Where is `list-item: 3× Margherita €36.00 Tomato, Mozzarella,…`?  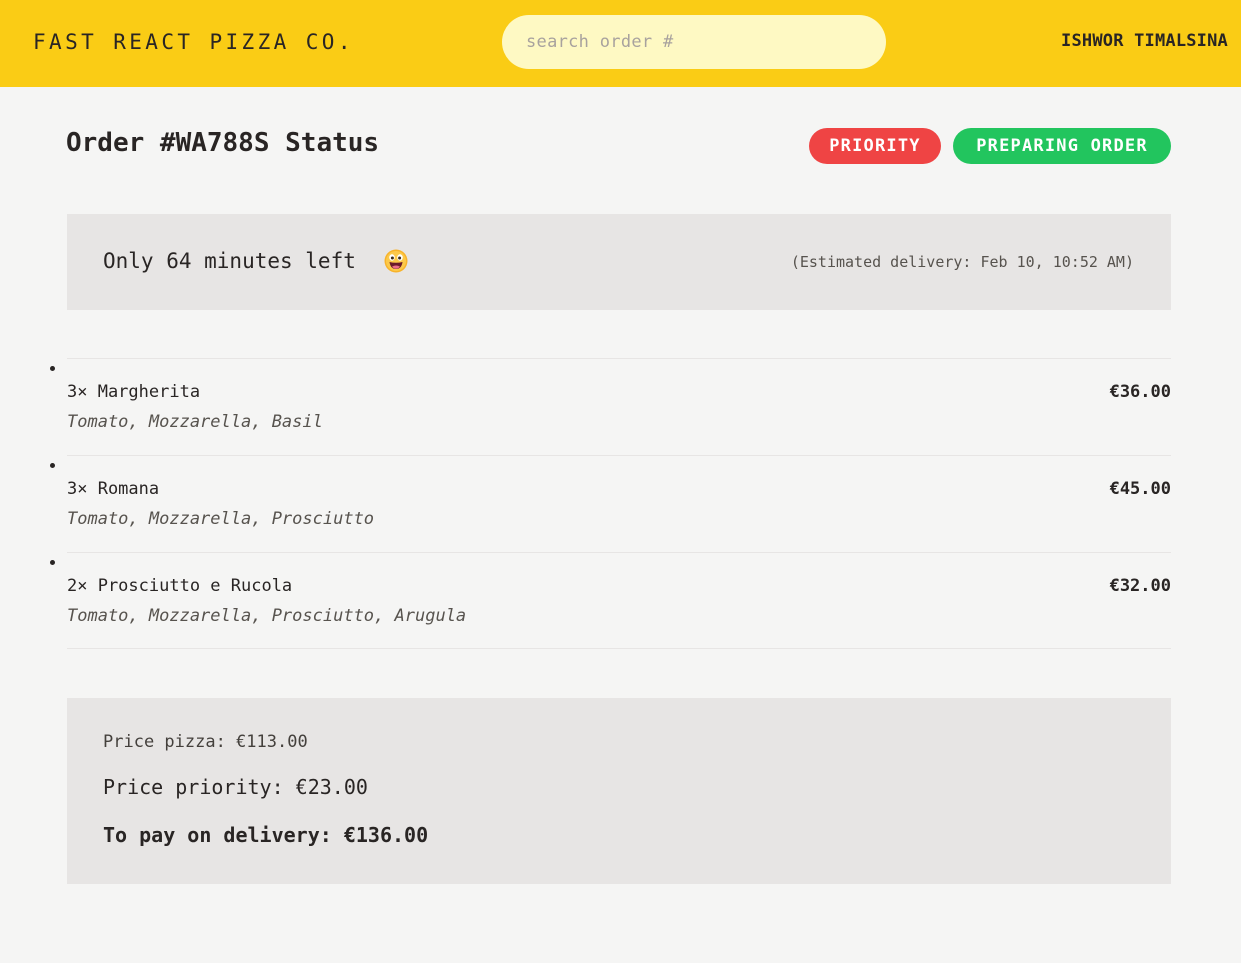 list-item: 3× Margherita €36.00 Tomato, Mozzarella,… is located at coordinates (619, 406).